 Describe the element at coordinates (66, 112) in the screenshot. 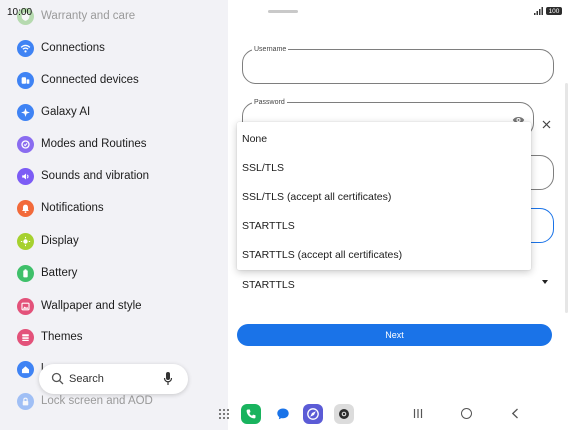

I see `settings-item-label: Galaxy AI` at that location.